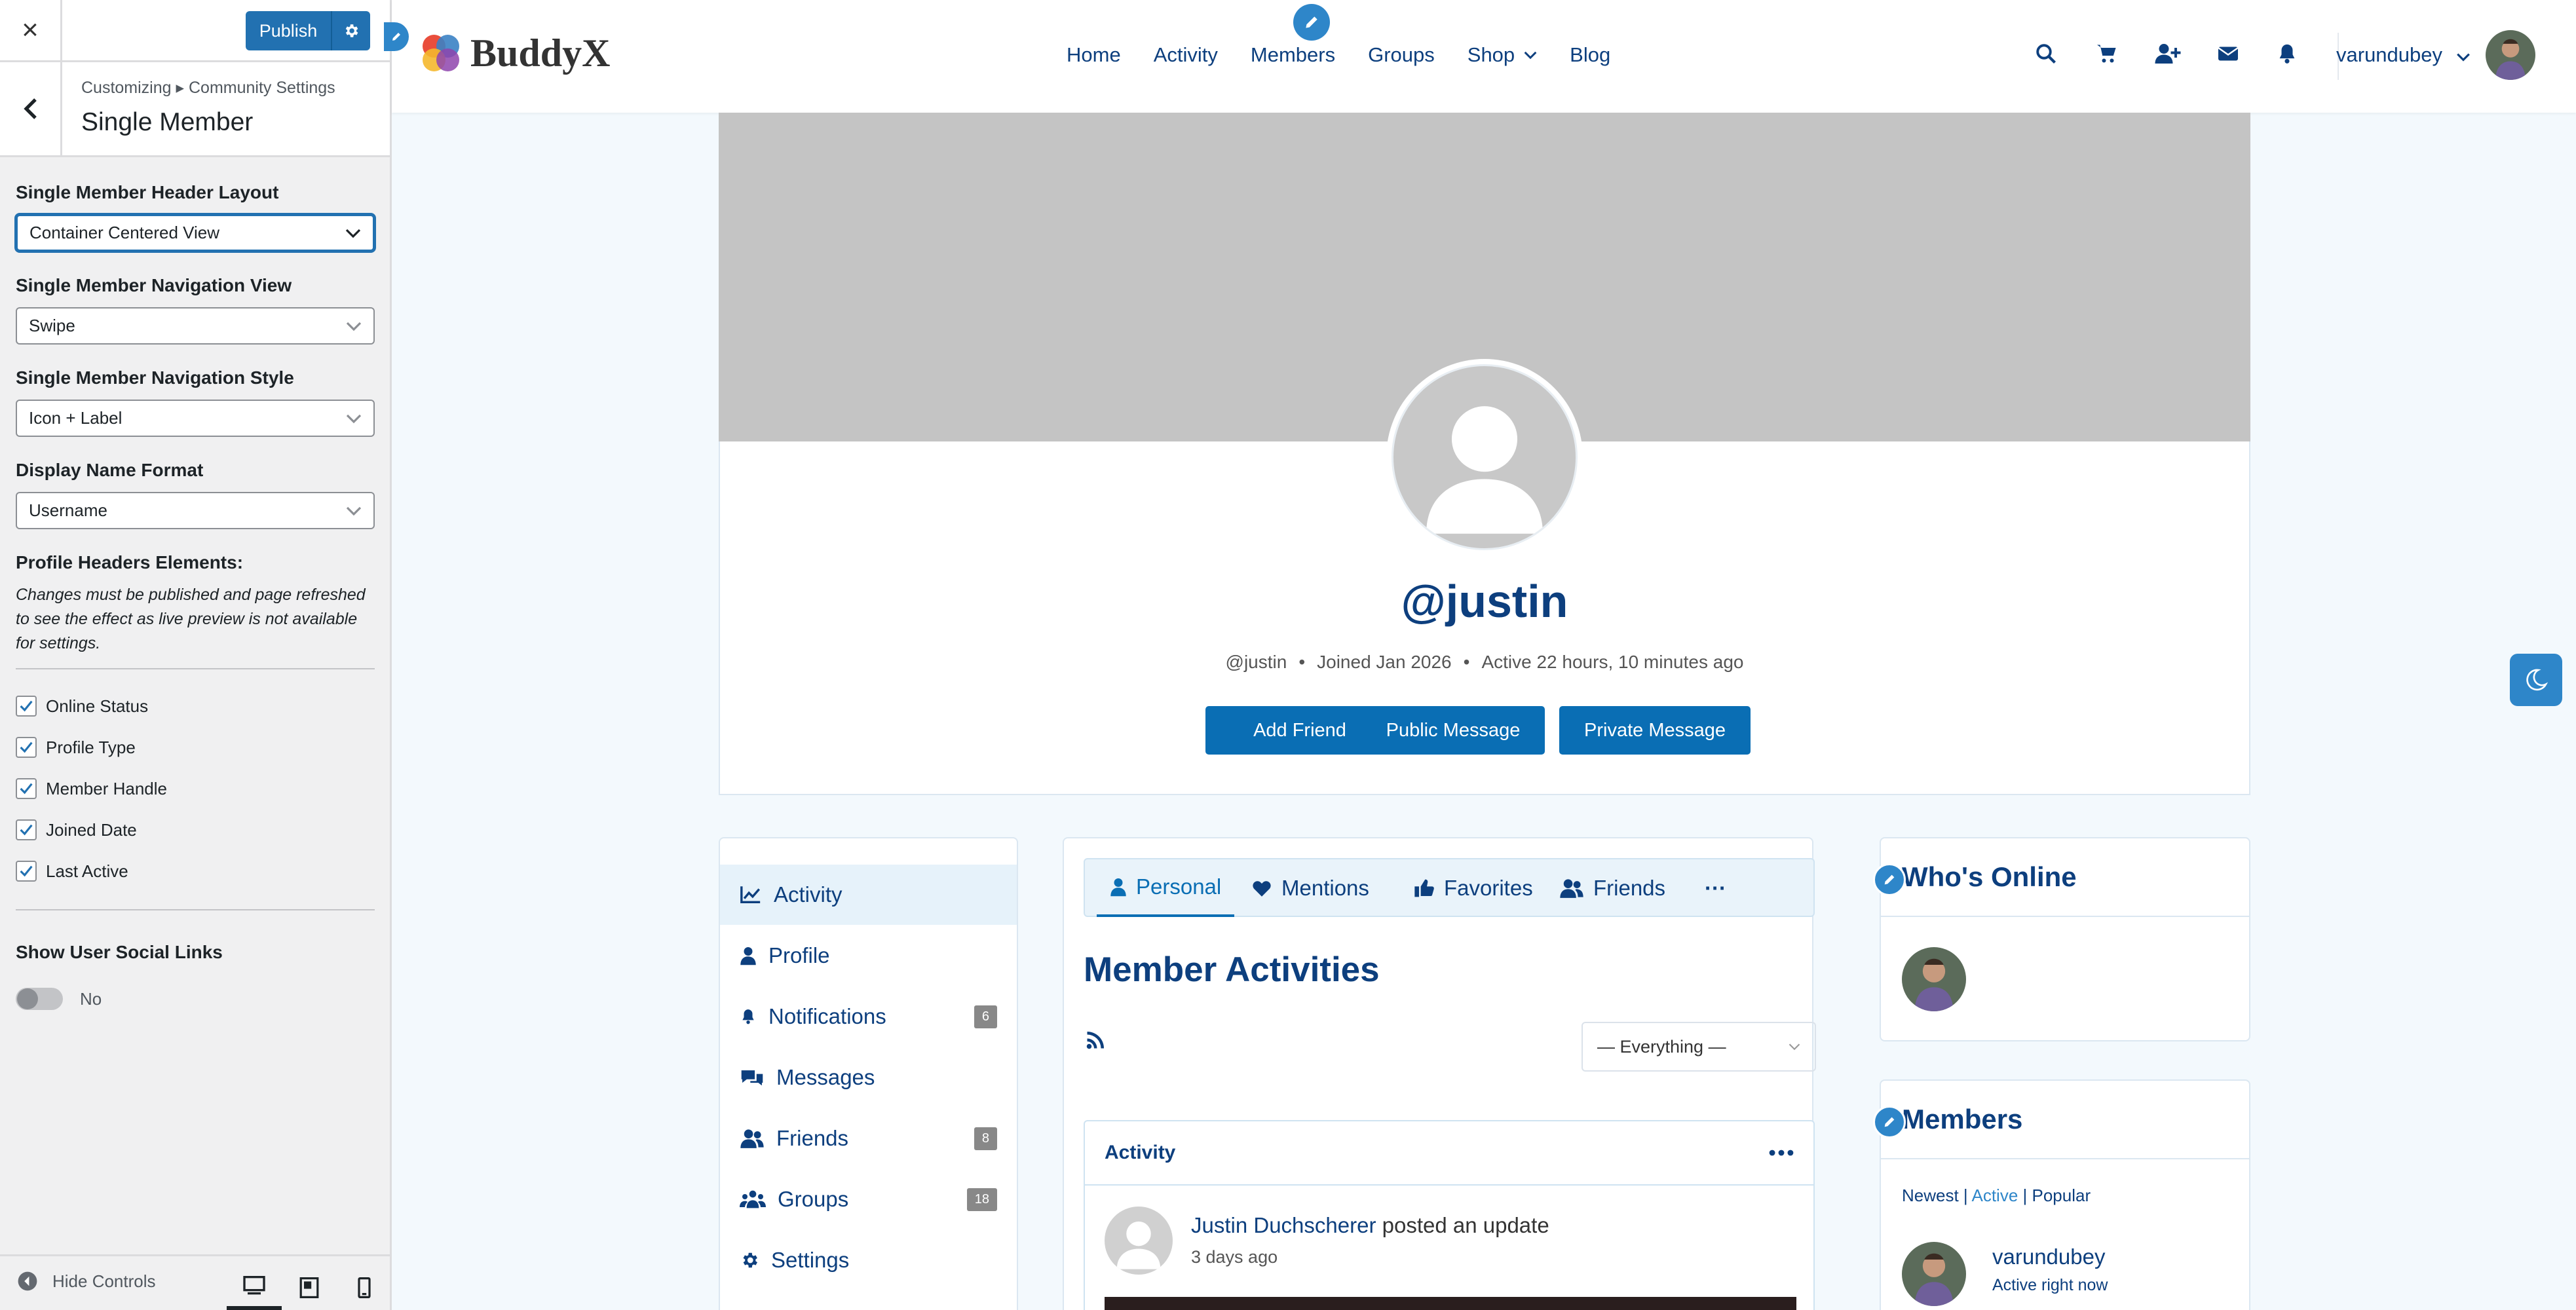 This screenshot has width=2576, height=1310. What do you see at coordinates (1994, 1196) in the screenshot?
I see `tab-active: Active` at bounding box center [1994, 1196].